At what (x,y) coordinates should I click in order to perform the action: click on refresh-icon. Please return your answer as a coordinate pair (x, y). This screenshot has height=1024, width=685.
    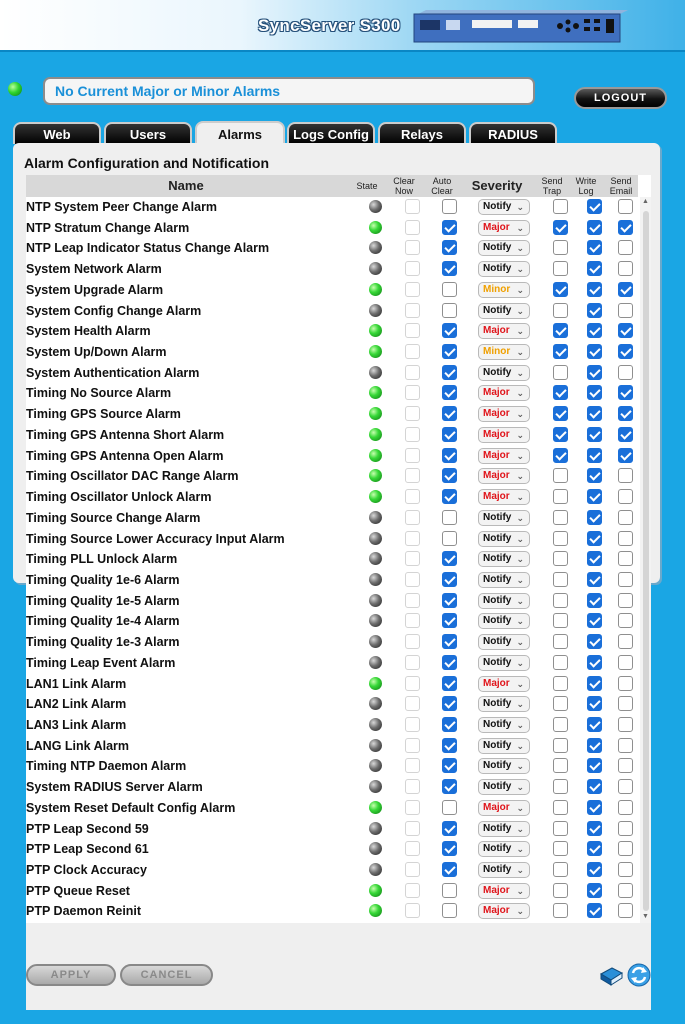
    Looking at the image, I should click on (639, 975).